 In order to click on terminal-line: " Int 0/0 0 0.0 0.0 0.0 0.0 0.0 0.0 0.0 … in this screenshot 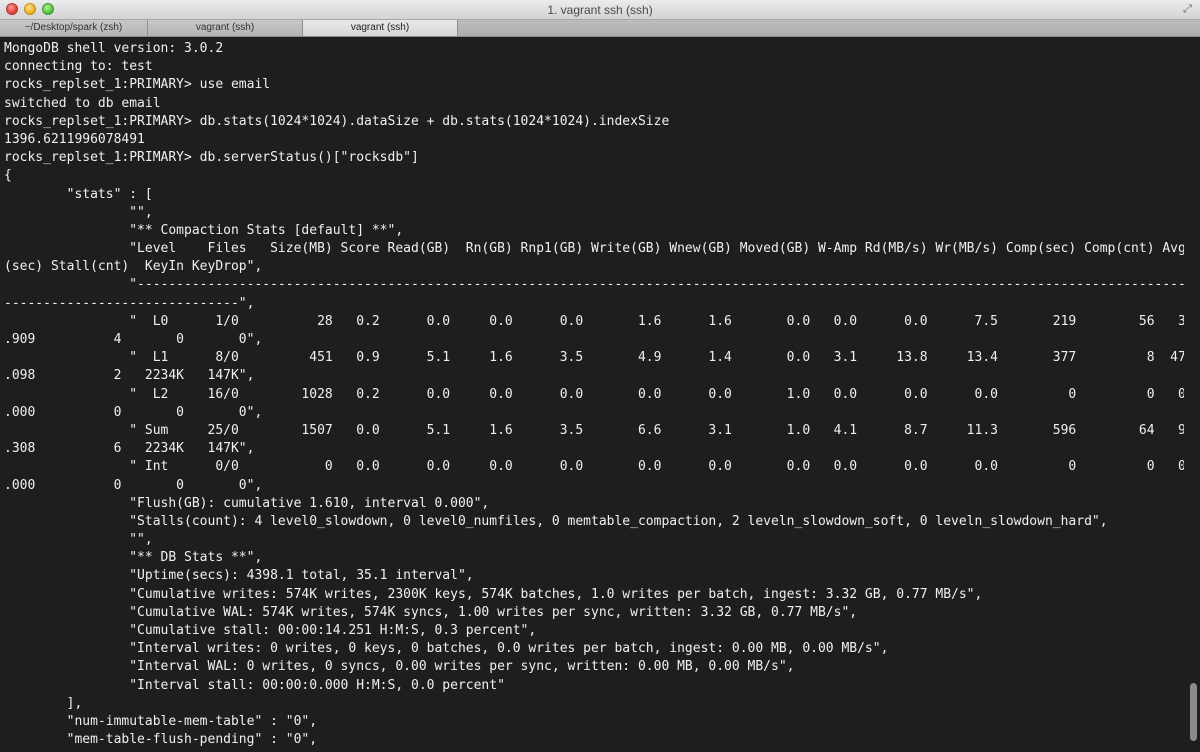, I will do `click(594, 467)`.